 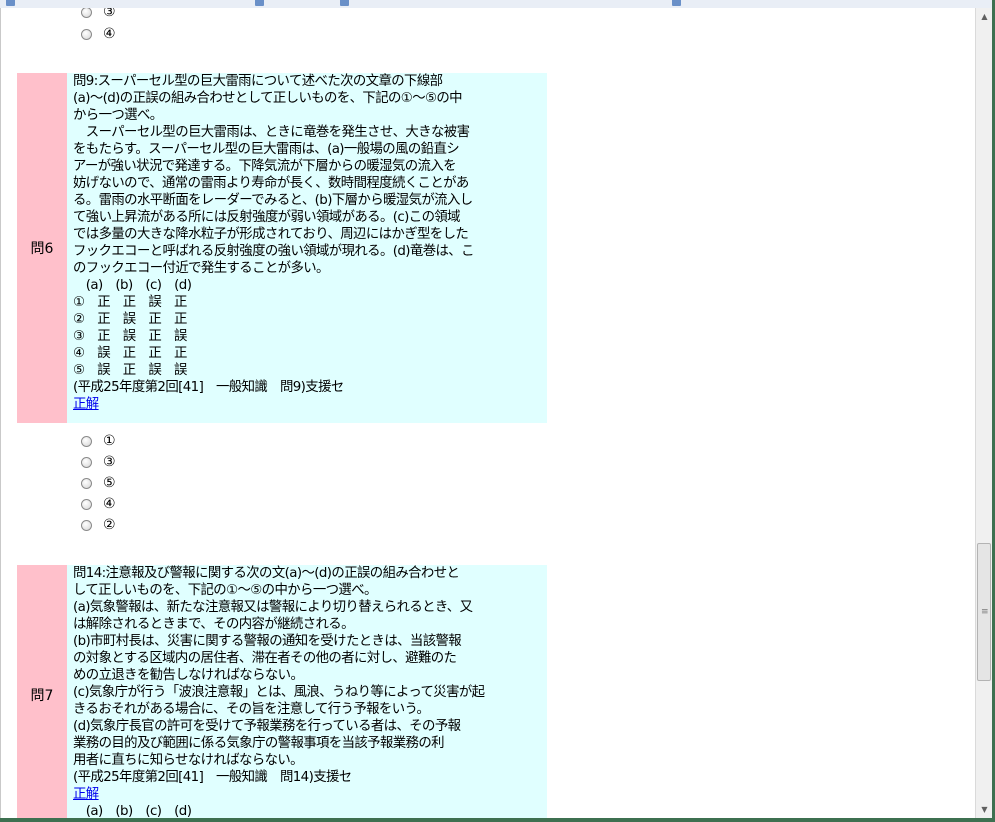 I want to click on text-line: る。雷雨の水平断面をレーダーでみると、(b)下層から暖湿気が流入し, so click(x=273, y=200).